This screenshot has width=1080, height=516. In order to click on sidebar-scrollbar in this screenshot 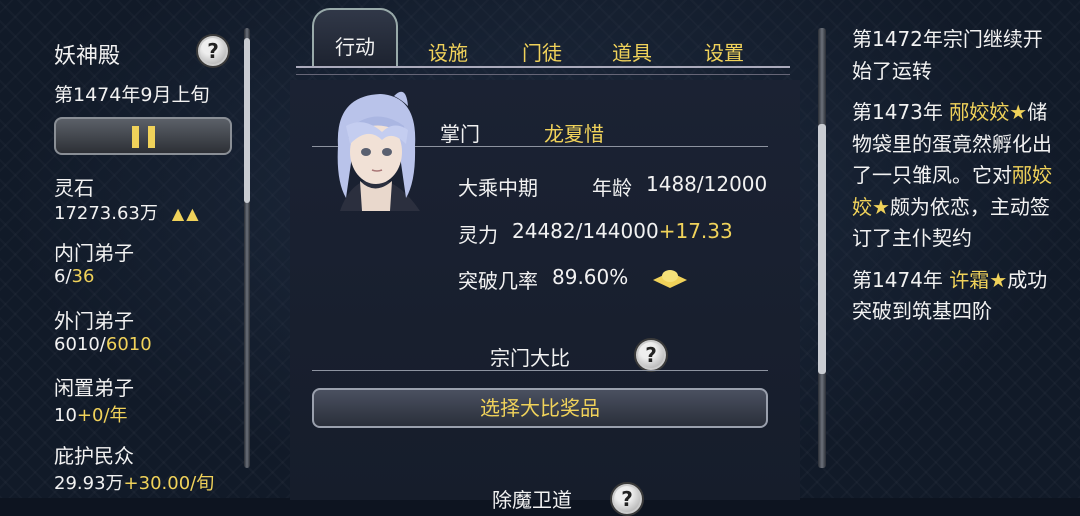, I will do `click(247, 248)`.